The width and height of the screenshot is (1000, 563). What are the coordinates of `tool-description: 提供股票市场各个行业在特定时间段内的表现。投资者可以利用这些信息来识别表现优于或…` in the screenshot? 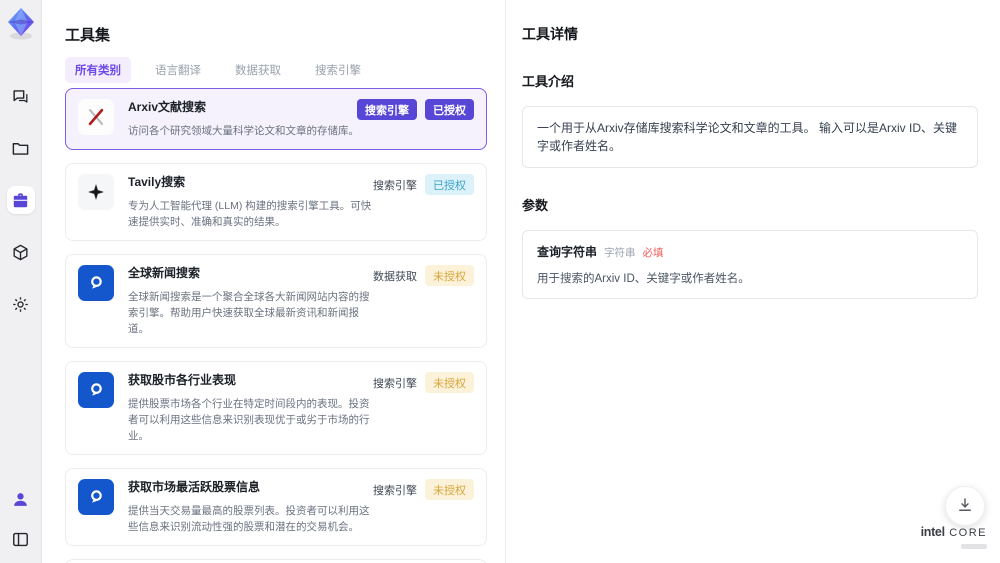 It's located at (249, 420).